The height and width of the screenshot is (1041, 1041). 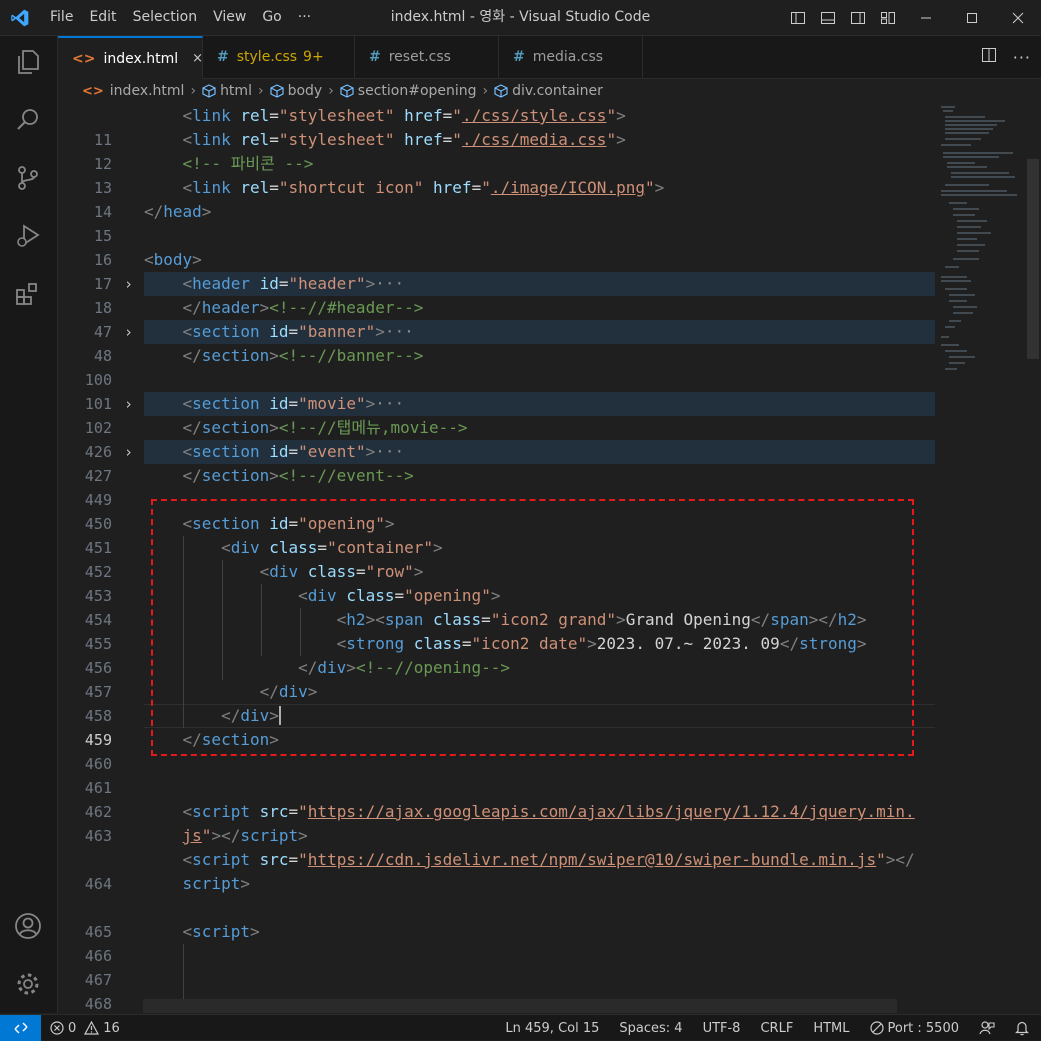 What do you see at coordinates (496, 534) in the screenshot?
I see `code-line: 451 <section id="opening">` at bounding box center [496, 534].